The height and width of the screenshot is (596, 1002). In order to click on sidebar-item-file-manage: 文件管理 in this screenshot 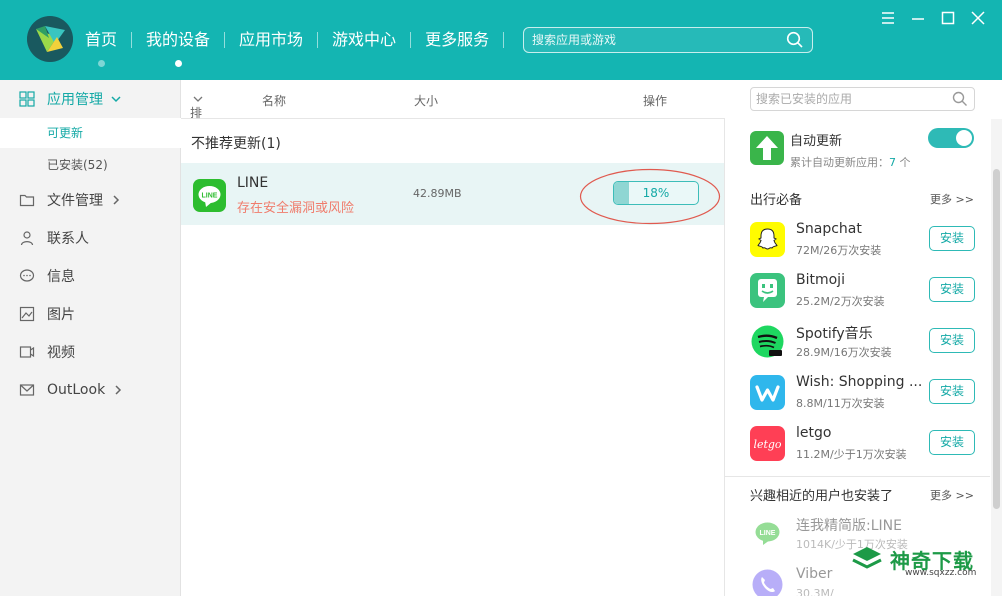, I will do `click(90, 200)`.